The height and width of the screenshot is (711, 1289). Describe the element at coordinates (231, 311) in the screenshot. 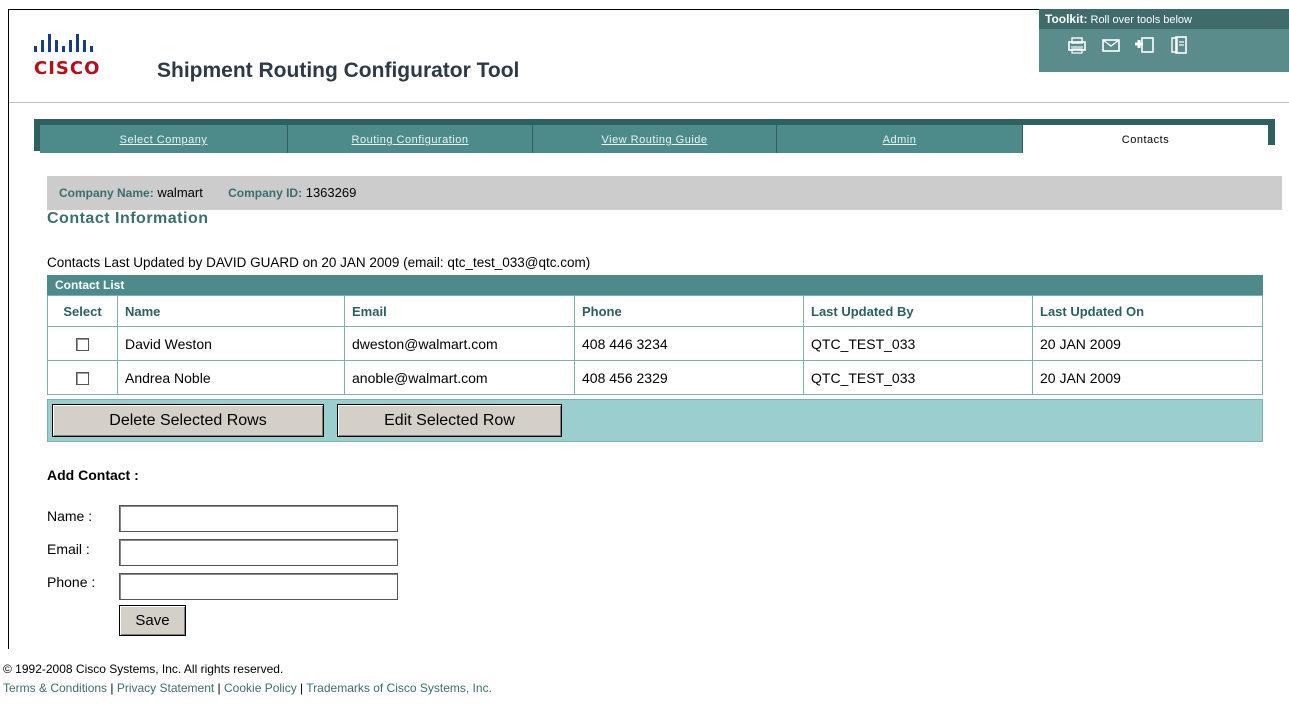

I see `column-header-name: Name` at that location.